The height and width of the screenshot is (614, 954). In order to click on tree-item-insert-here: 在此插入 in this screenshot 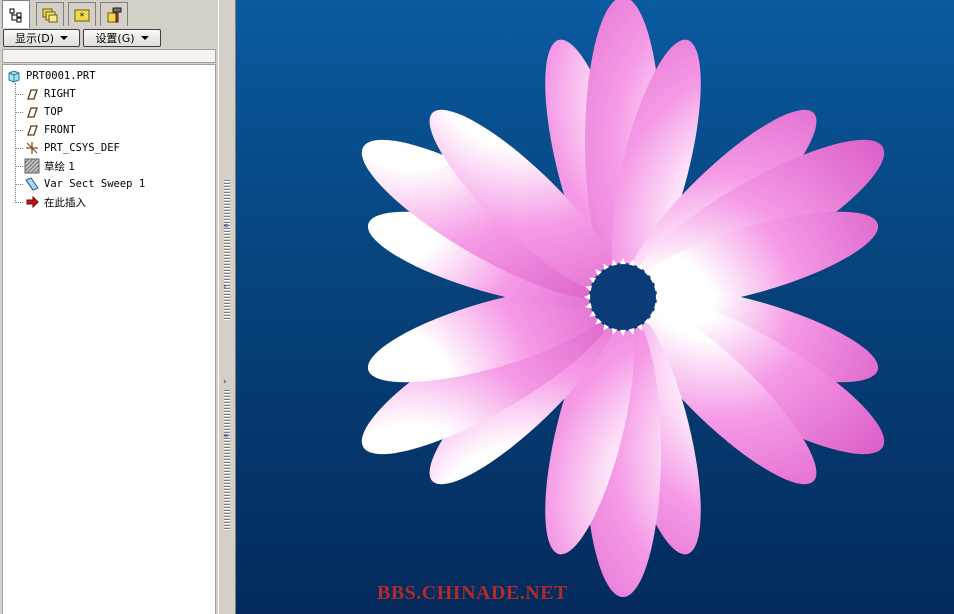, I will do `click(55, 202)`.